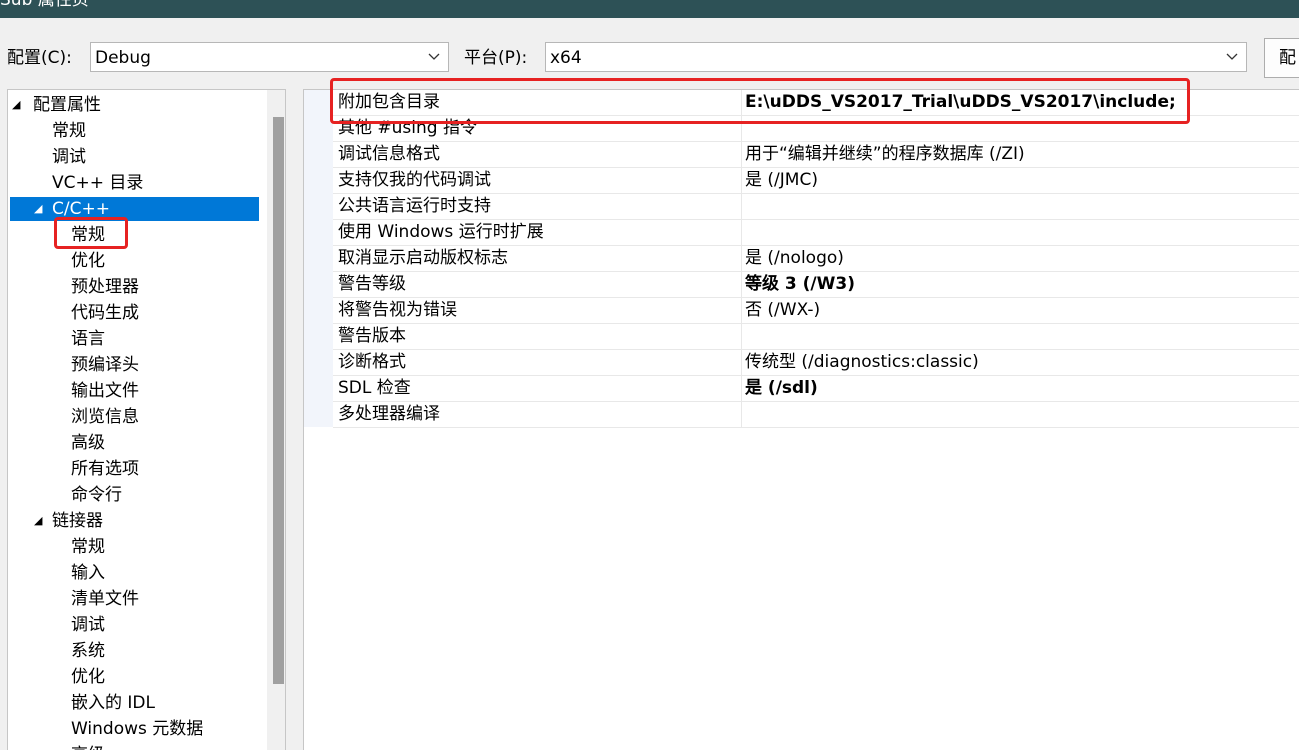 Image resolution: width=1299 pixels, height=750 pixels. Describe the element at coordinates (816, 259) in the screenshot. I see `property-row: 取消显示启动版权标志 是 (/nologo)` at that location.